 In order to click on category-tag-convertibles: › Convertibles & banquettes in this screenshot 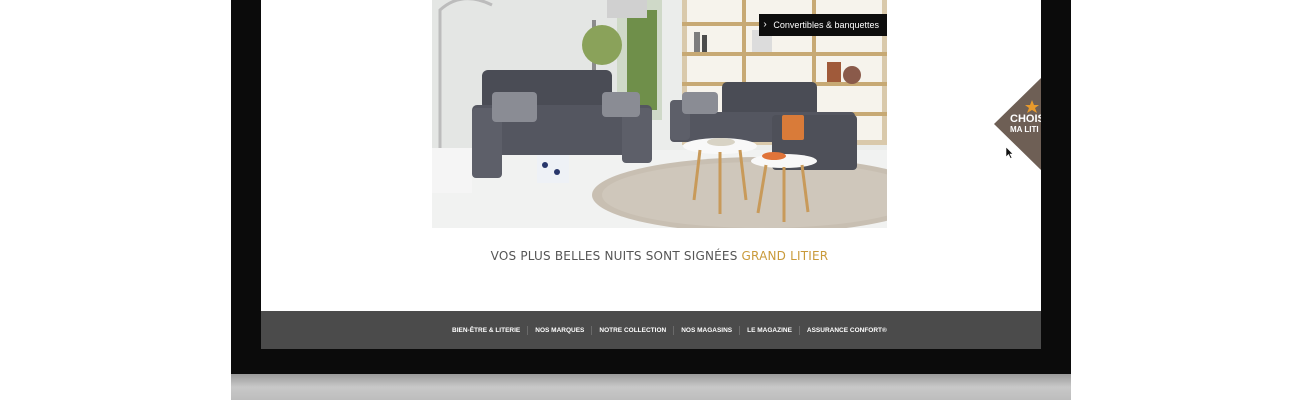, I will do `click(823, 25)`.